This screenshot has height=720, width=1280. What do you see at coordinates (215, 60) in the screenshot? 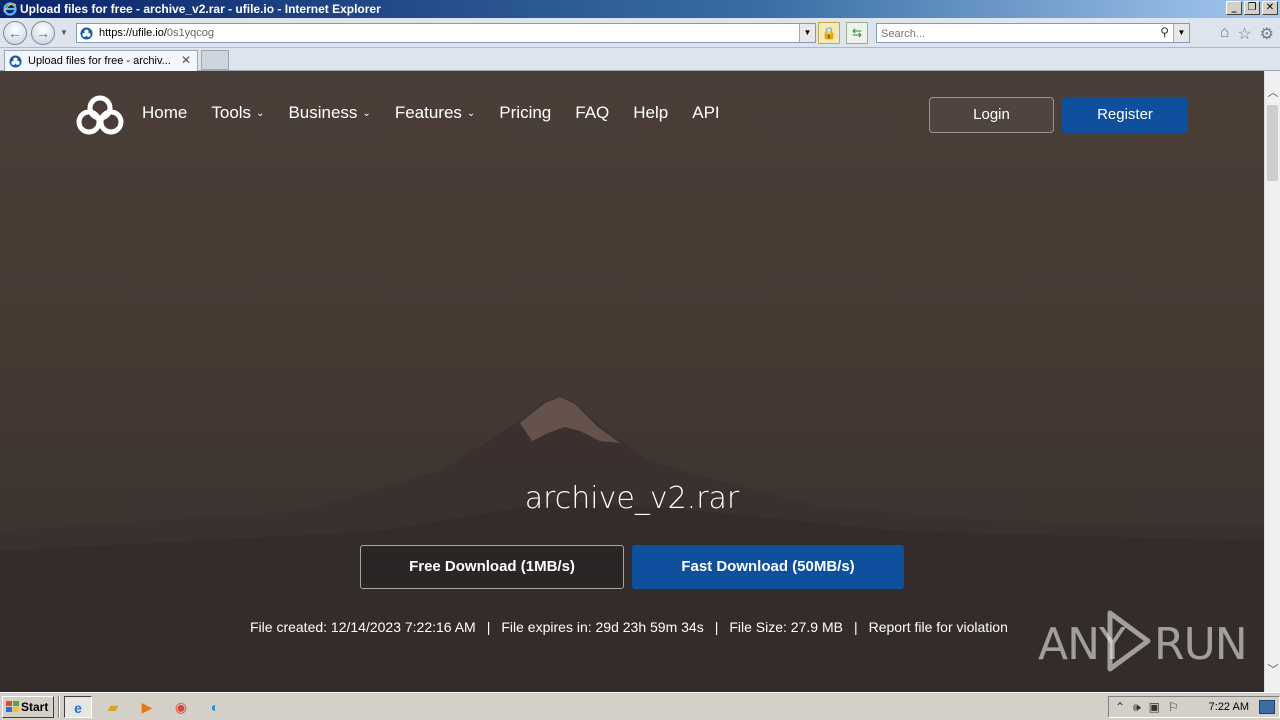
I see `new-tab-button` at bounding box center [215, 60].